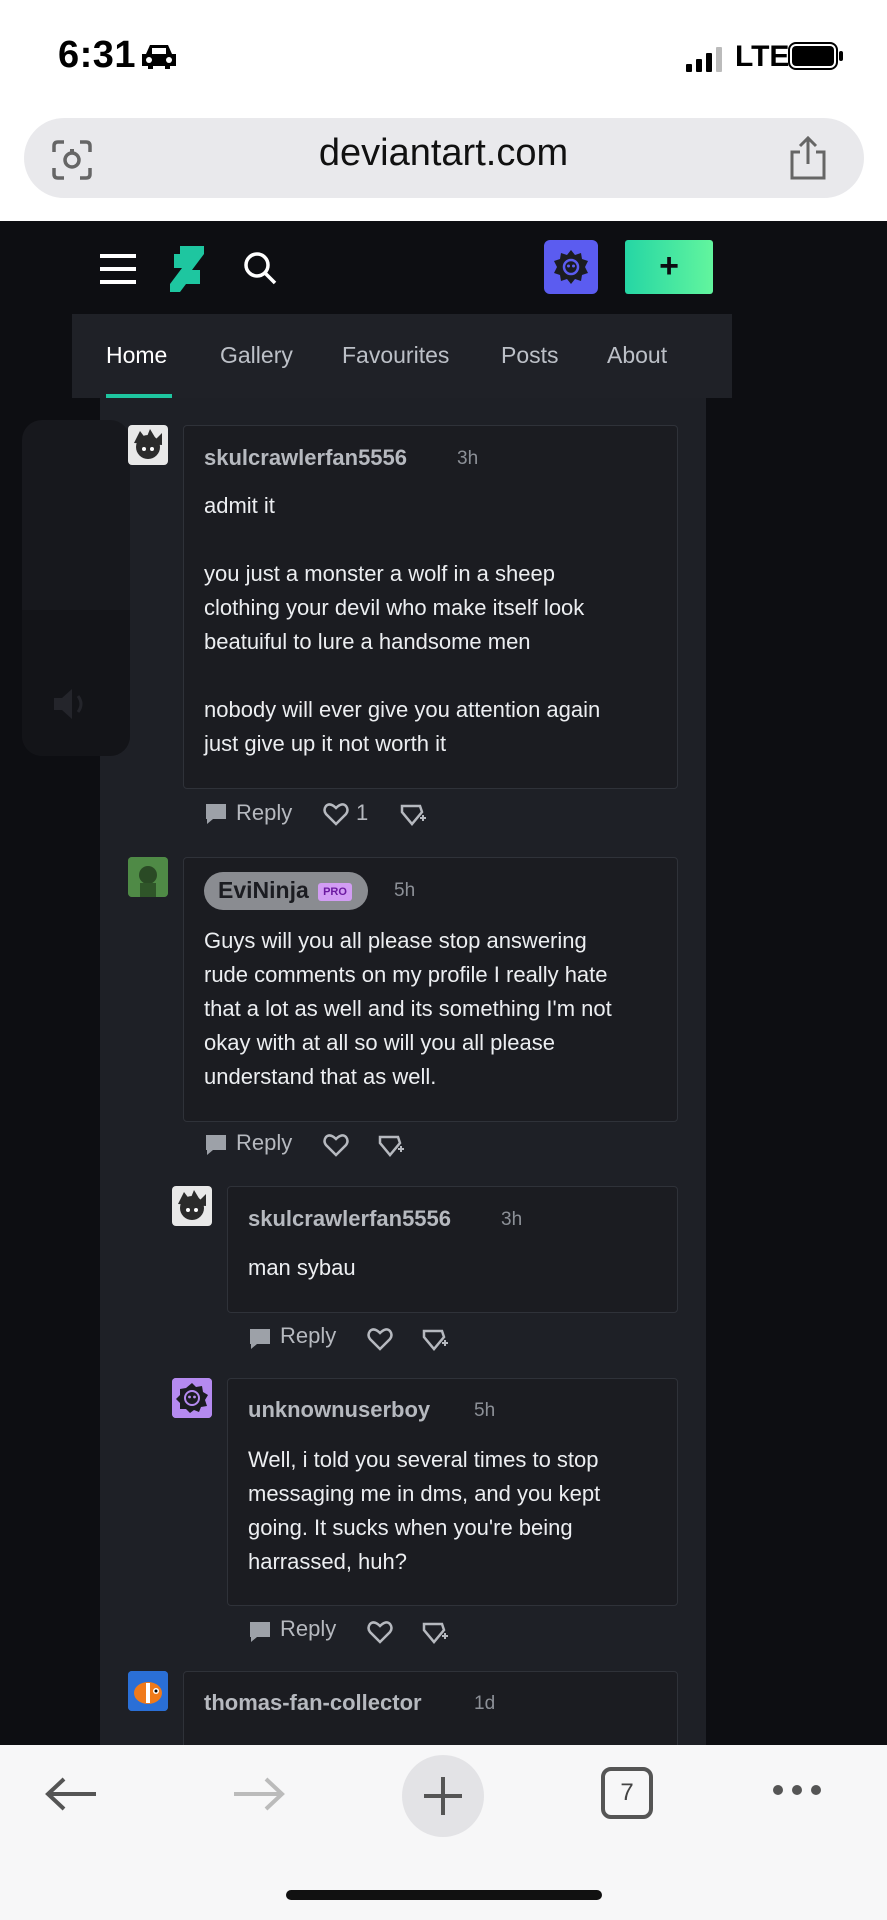 The height and width of the screenshot is (1920, 887). Describe the element at coordinates (136, 355) in the screenshot. I see `tab-home: Home` at that location.